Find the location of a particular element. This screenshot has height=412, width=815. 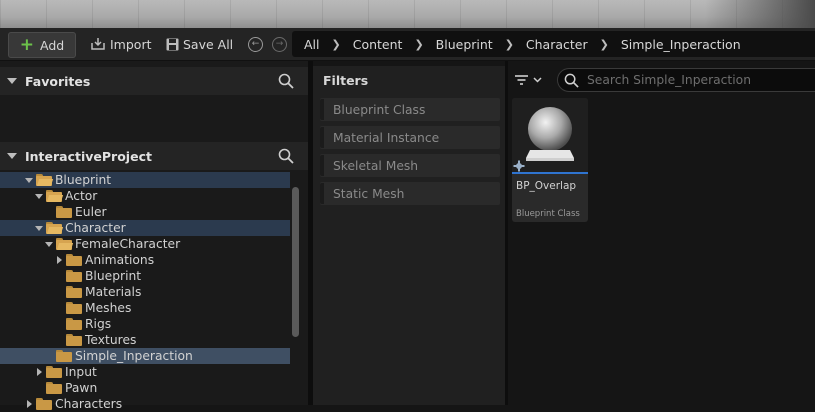

filters-title: Filters is located at coordinates (346, 80).